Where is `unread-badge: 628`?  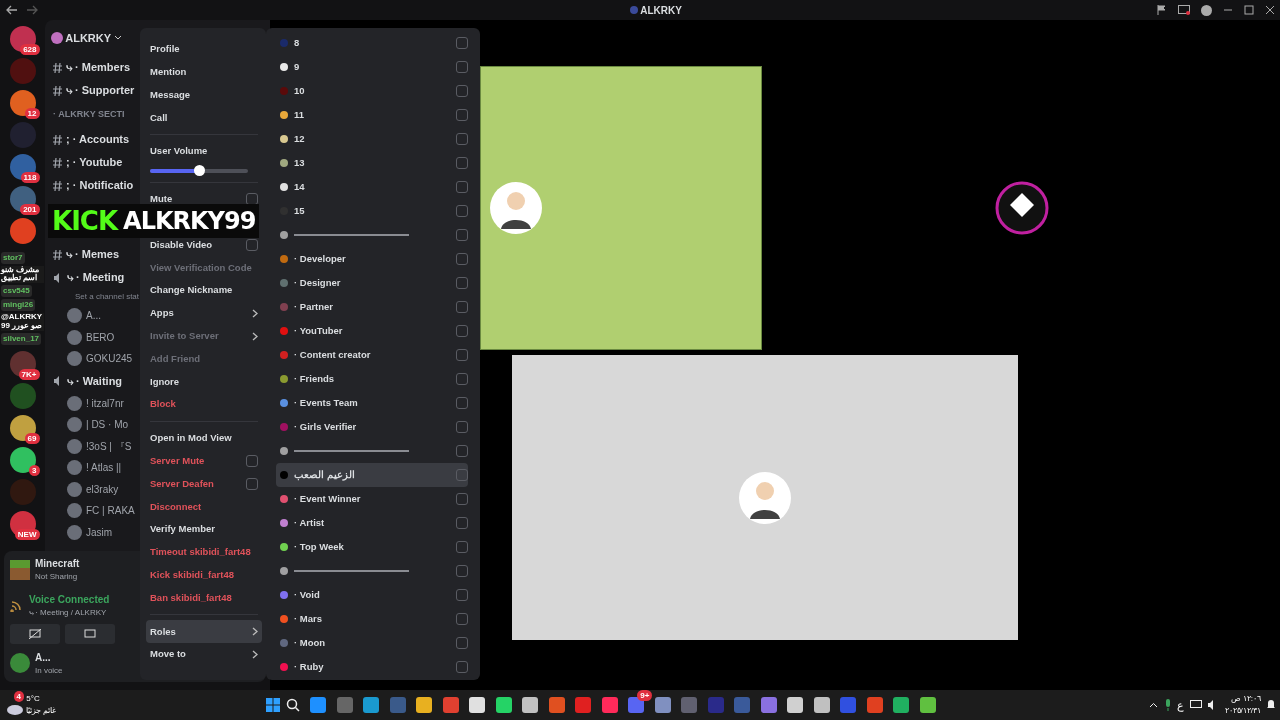
unread-badge: 628 is located at coordinates (30, 49).